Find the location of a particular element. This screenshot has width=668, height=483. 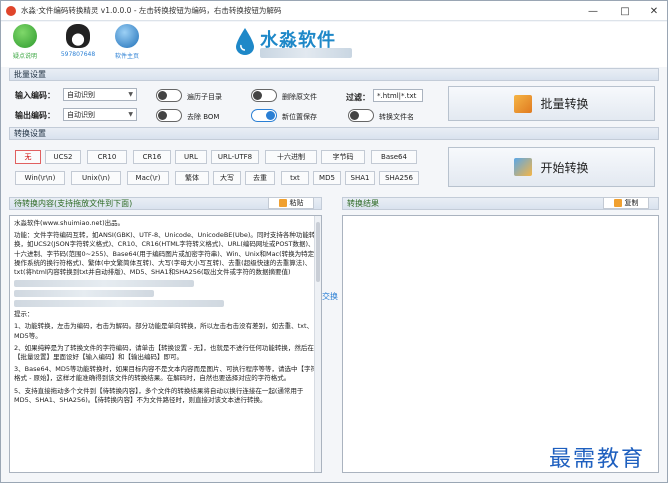

option-unix-newline: Unix(\n) is located at coordinates (96, 178).